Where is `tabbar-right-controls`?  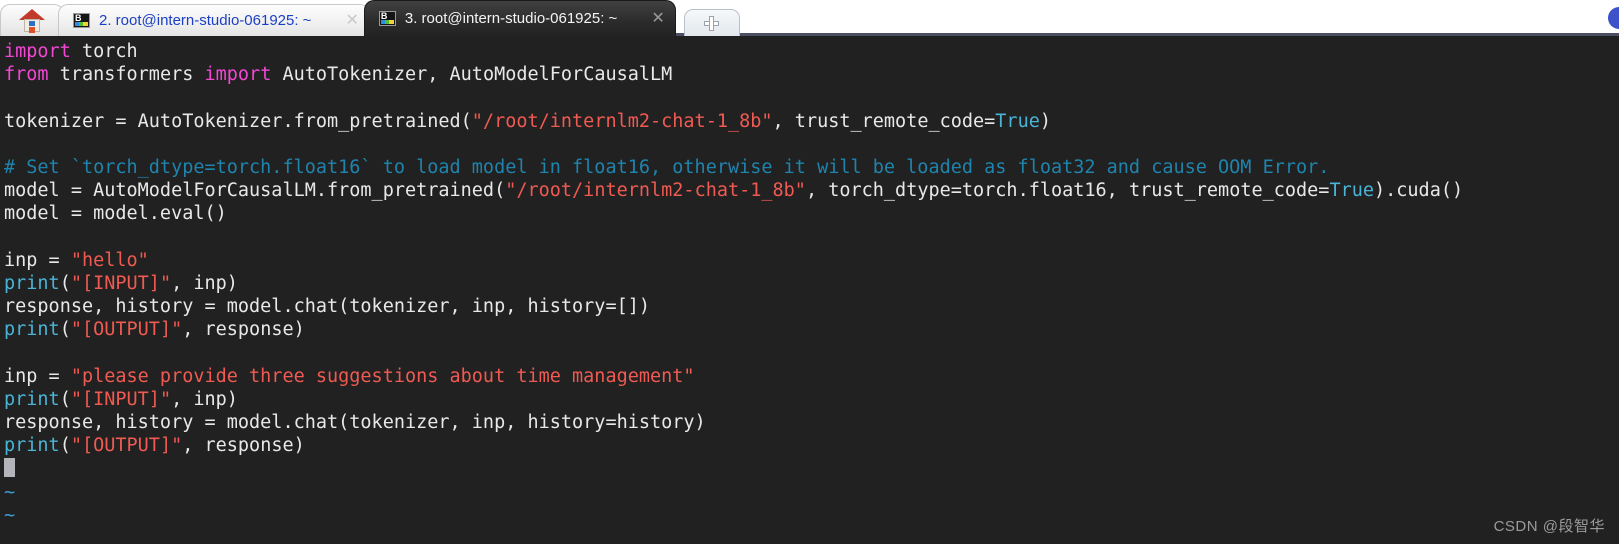 tabbar-right-controls is located at coordinates (1574, 18).